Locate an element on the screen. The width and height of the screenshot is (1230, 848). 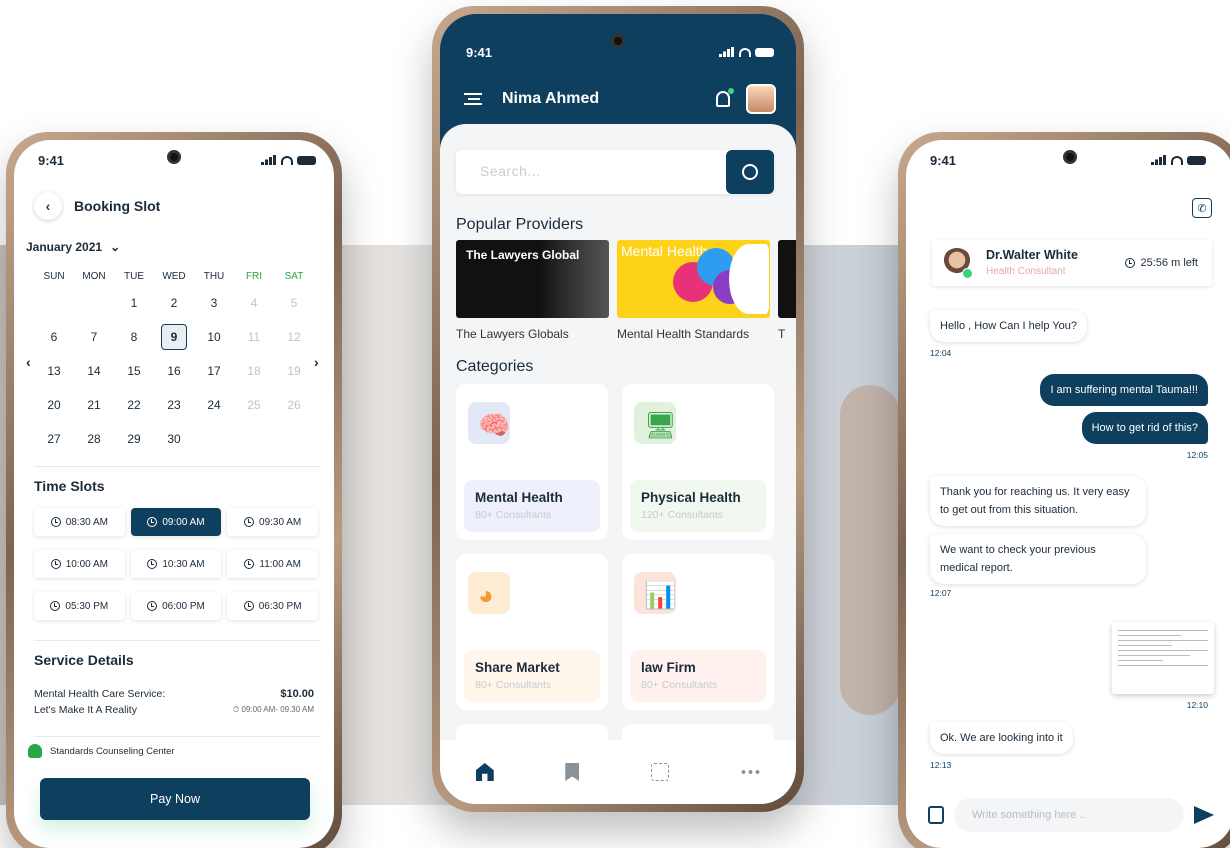
calendar-day-label: 9 is located at coordinates (174, 337).